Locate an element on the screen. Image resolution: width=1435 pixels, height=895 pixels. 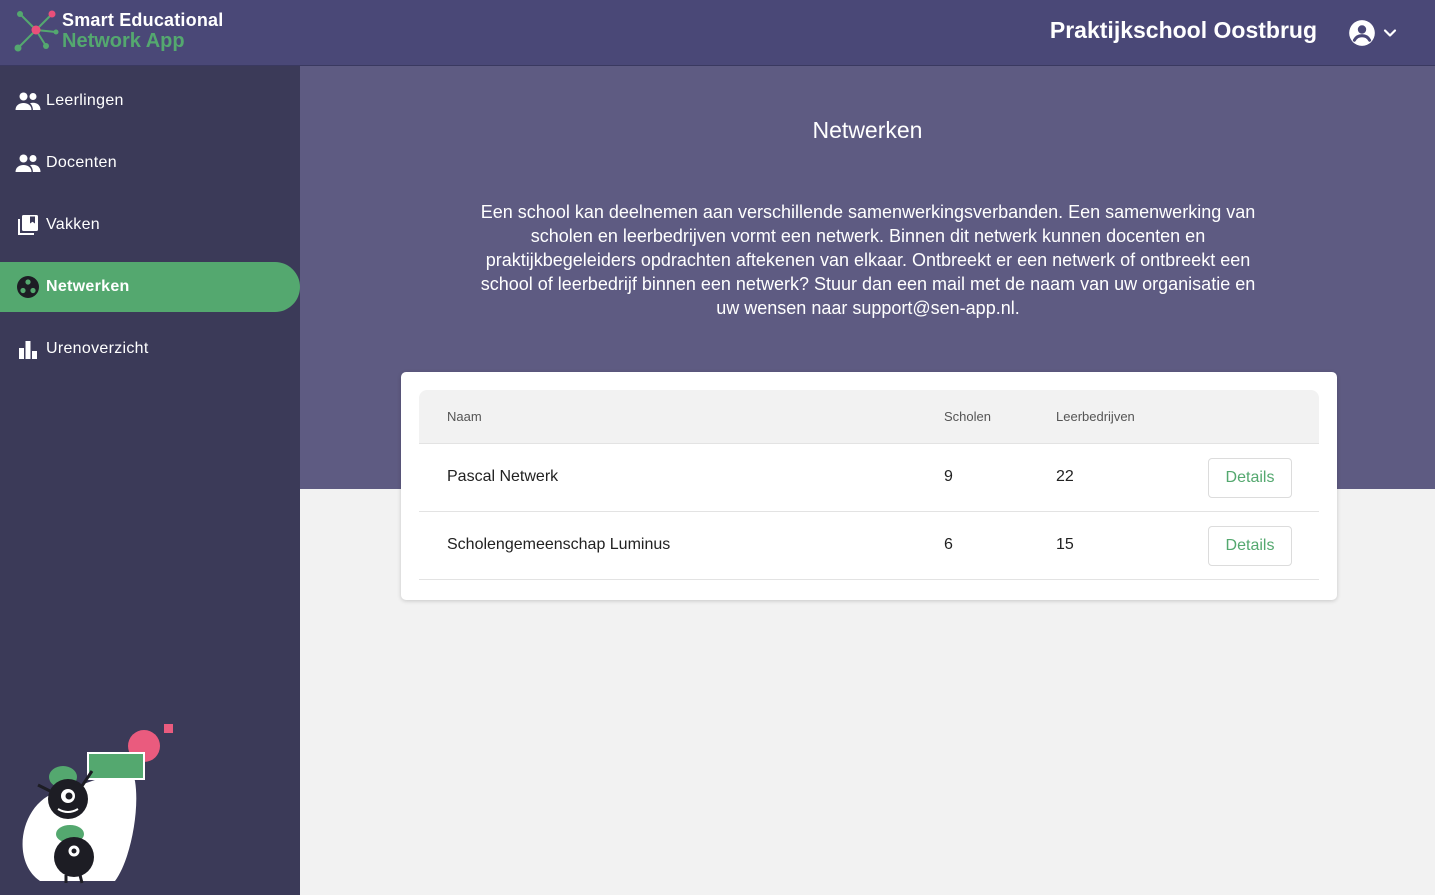
mascot-illustration is located at coordinates (97, 804).